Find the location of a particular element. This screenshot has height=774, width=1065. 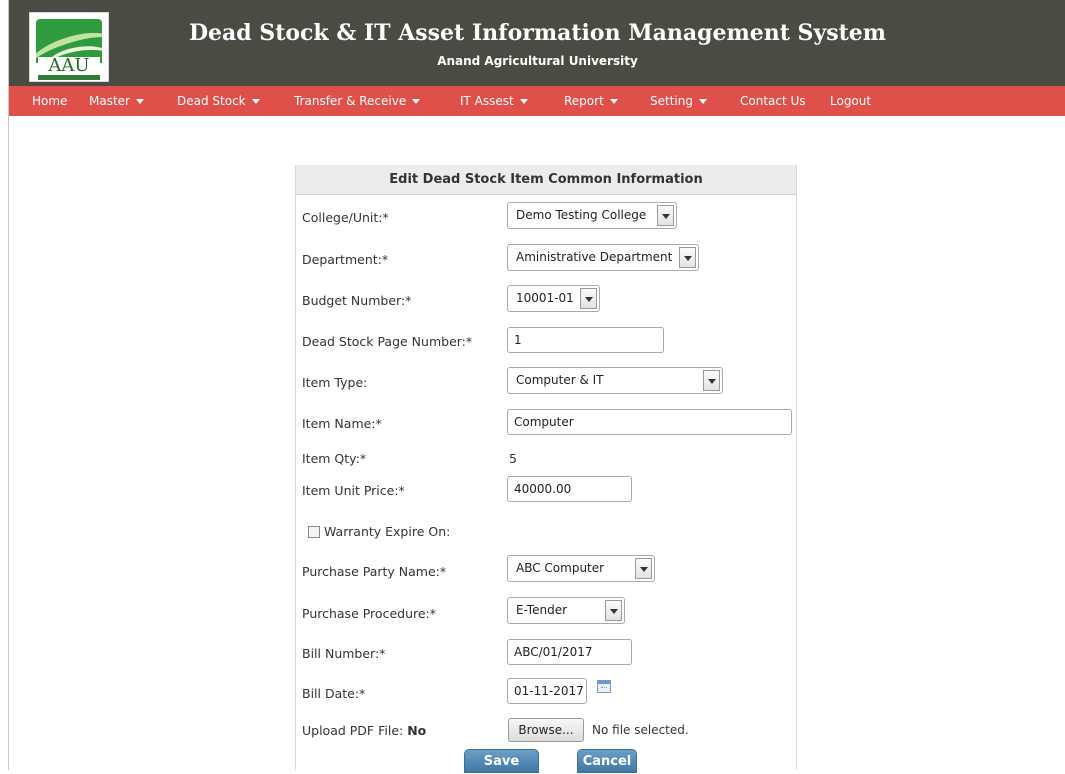

cancel-button: Cancel is located at coordinates (607, 761).